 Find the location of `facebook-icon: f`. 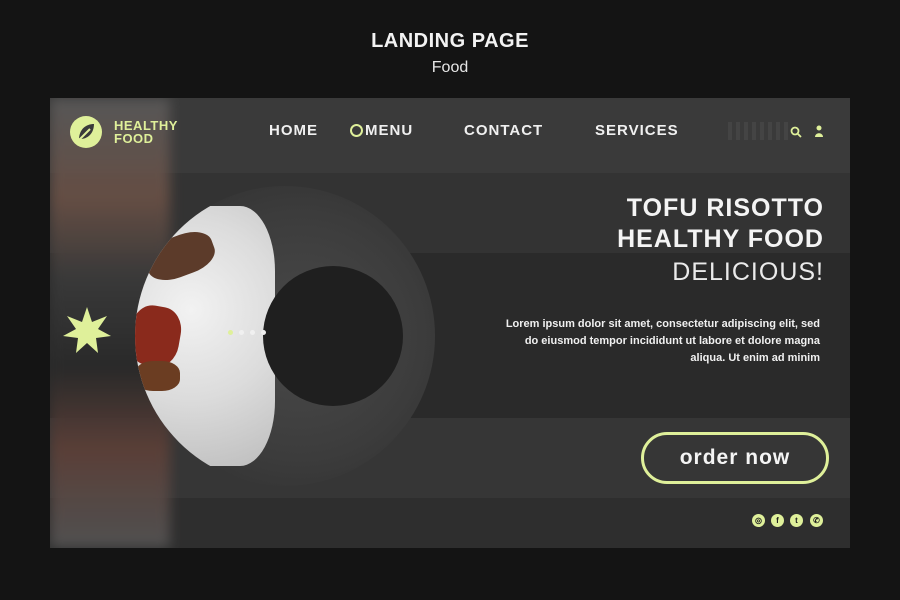

facebook-icon: f is located at coordinates (777, 520).